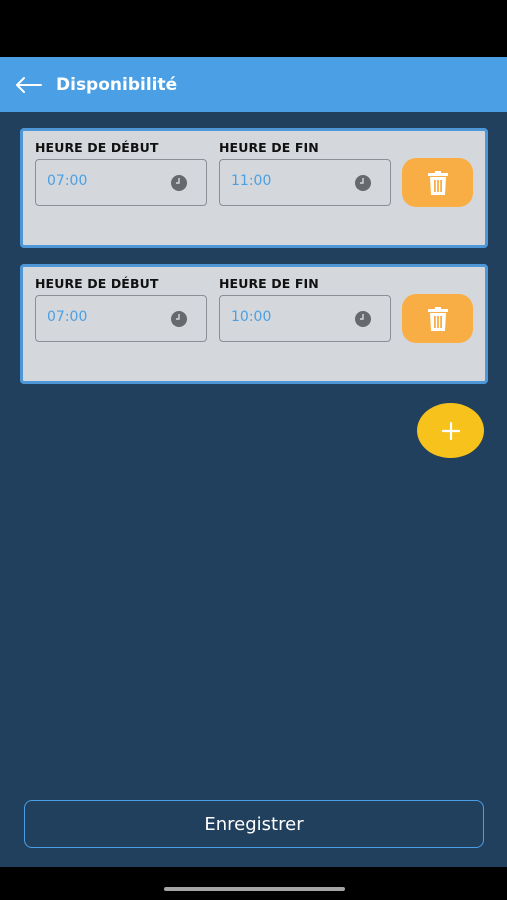 The height and width of the screenshot is (900, 507). I want to click on time-slot-card: HEURE DE DÉBUT HEURE DE FIN 07:00 11:00, so click(254, 188).